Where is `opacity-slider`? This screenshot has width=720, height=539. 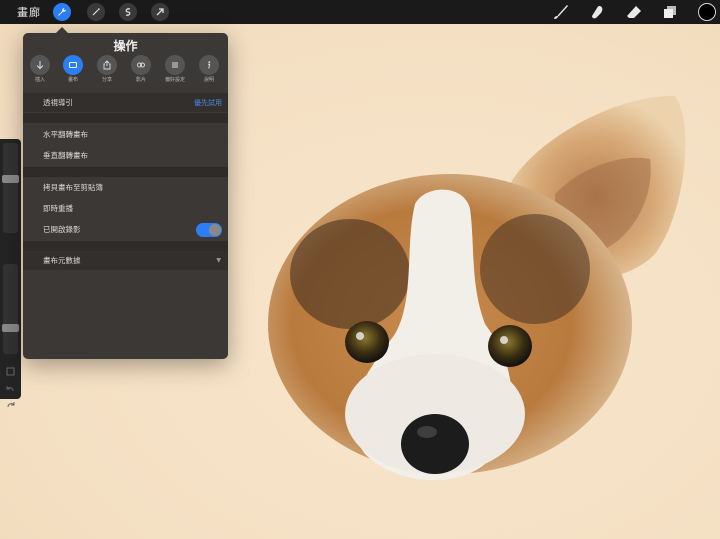 opacity-slider is located at coordinates (10, 309).